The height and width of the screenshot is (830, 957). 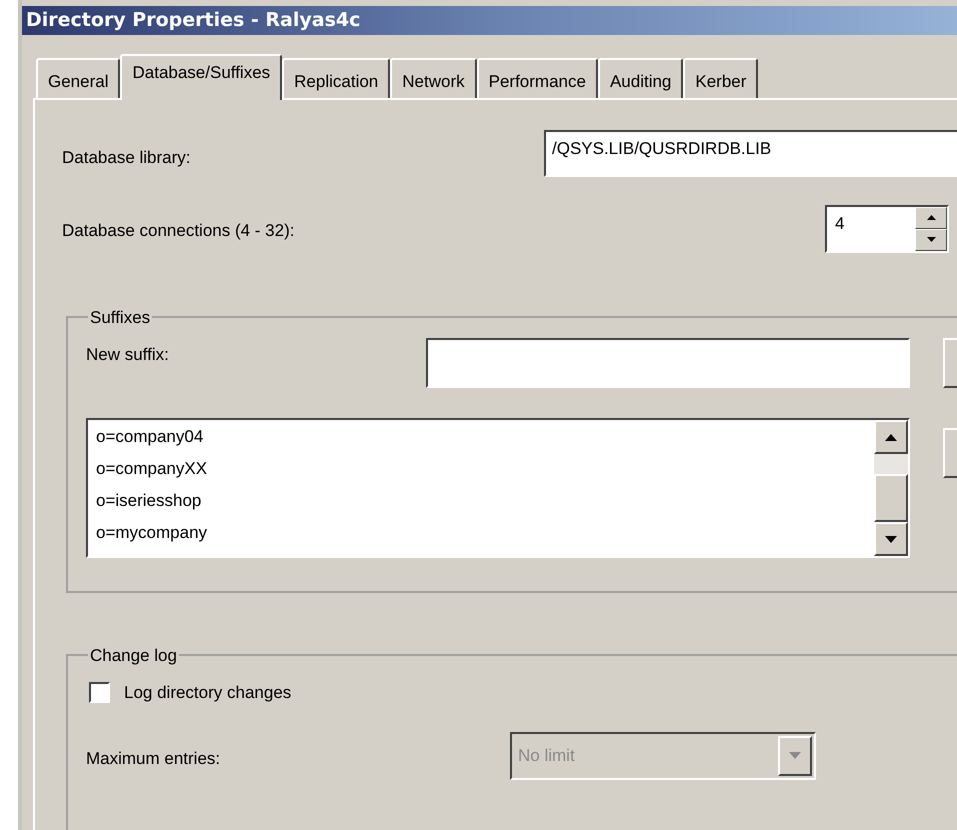 I want to click on tab: Database/Suffixes, so click(x=201, y=77).